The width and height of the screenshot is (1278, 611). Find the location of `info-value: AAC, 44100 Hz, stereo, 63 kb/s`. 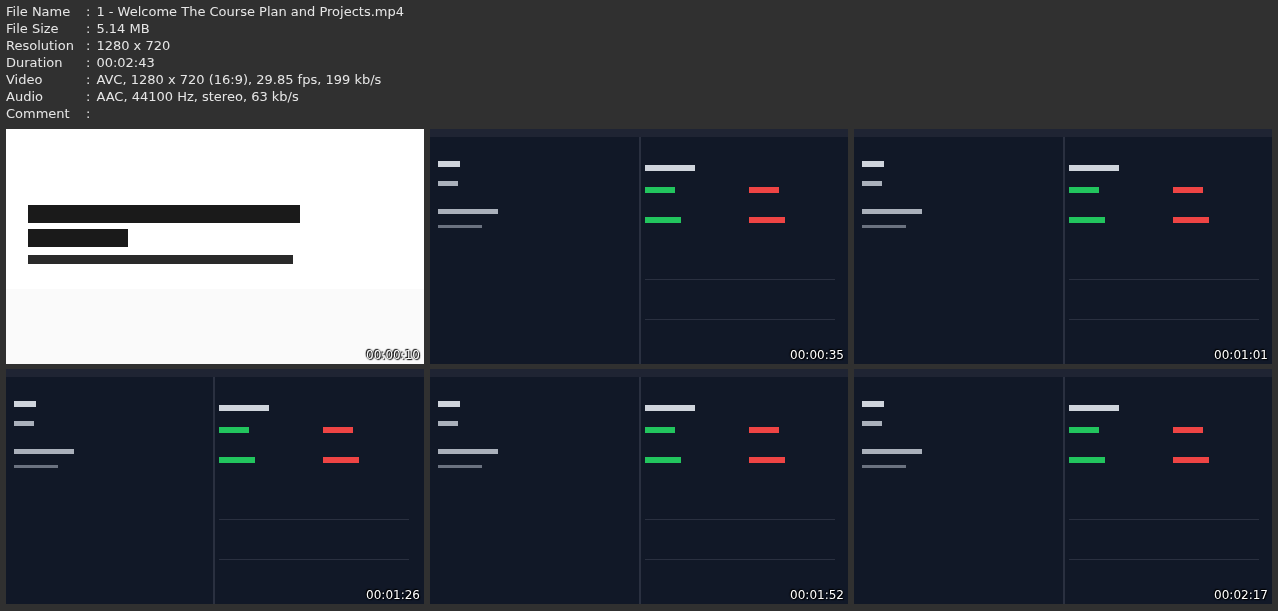

info-value: AAC, 44100 Hz, stereo, 63 kb/s is located at coordinates (197, 96).